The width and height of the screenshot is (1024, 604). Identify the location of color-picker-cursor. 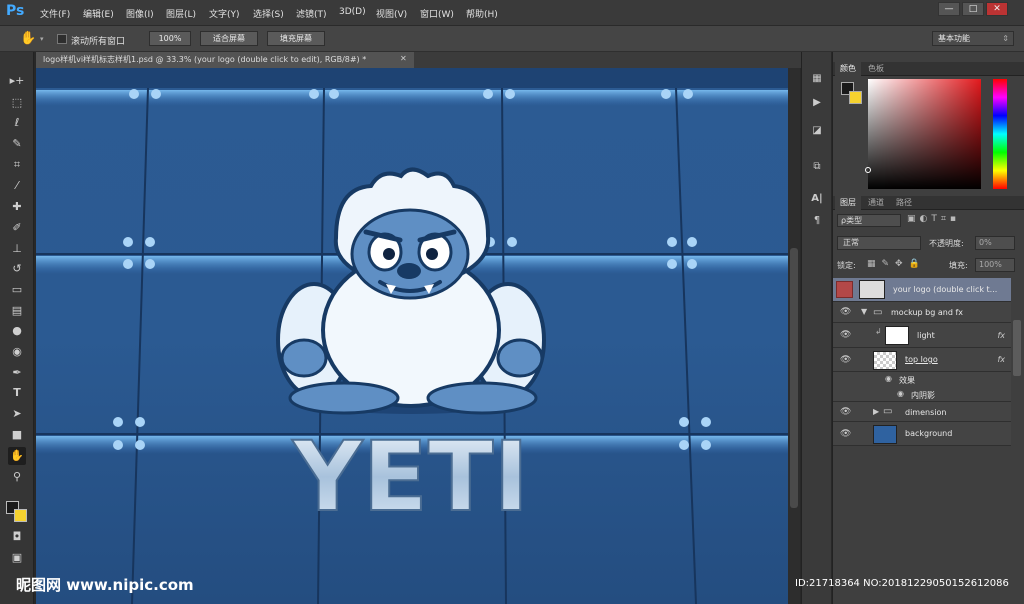
(868, 170).